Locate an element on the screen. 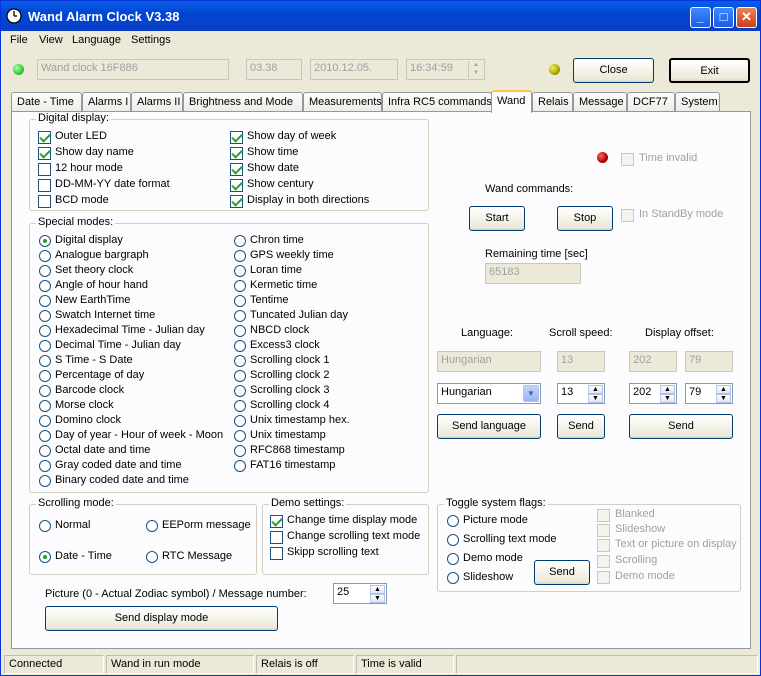 Image resolution: width=761 pixels, height=676 pixels. send-language-button: Send language is located at coordinates (489, 426).